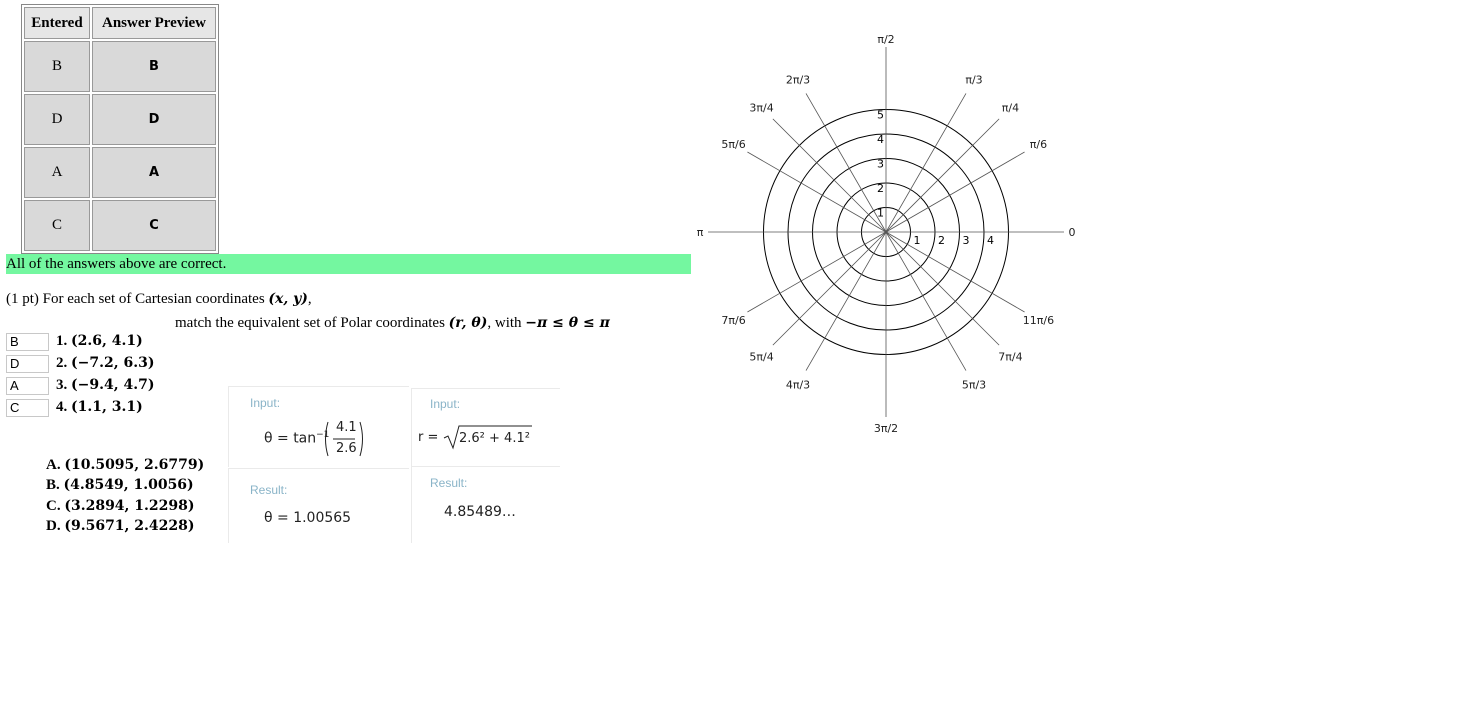 Image resolution: width=1474 pixels, height=703 pixels. I want to click on angle-label: 5π/6, so click(733, 144).